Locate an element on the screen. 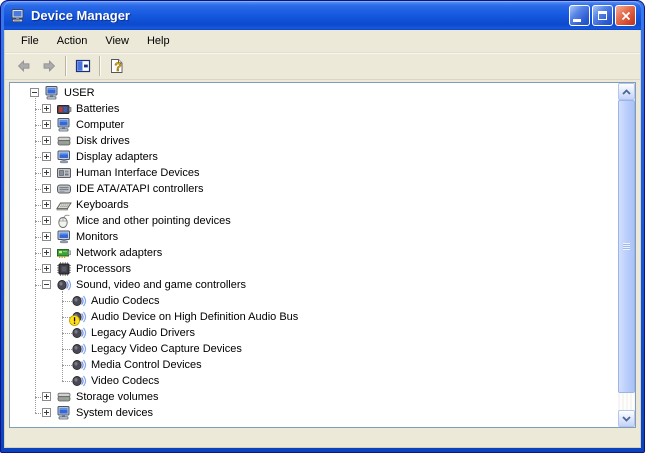  close-icon is located at coordinates (625, 15).